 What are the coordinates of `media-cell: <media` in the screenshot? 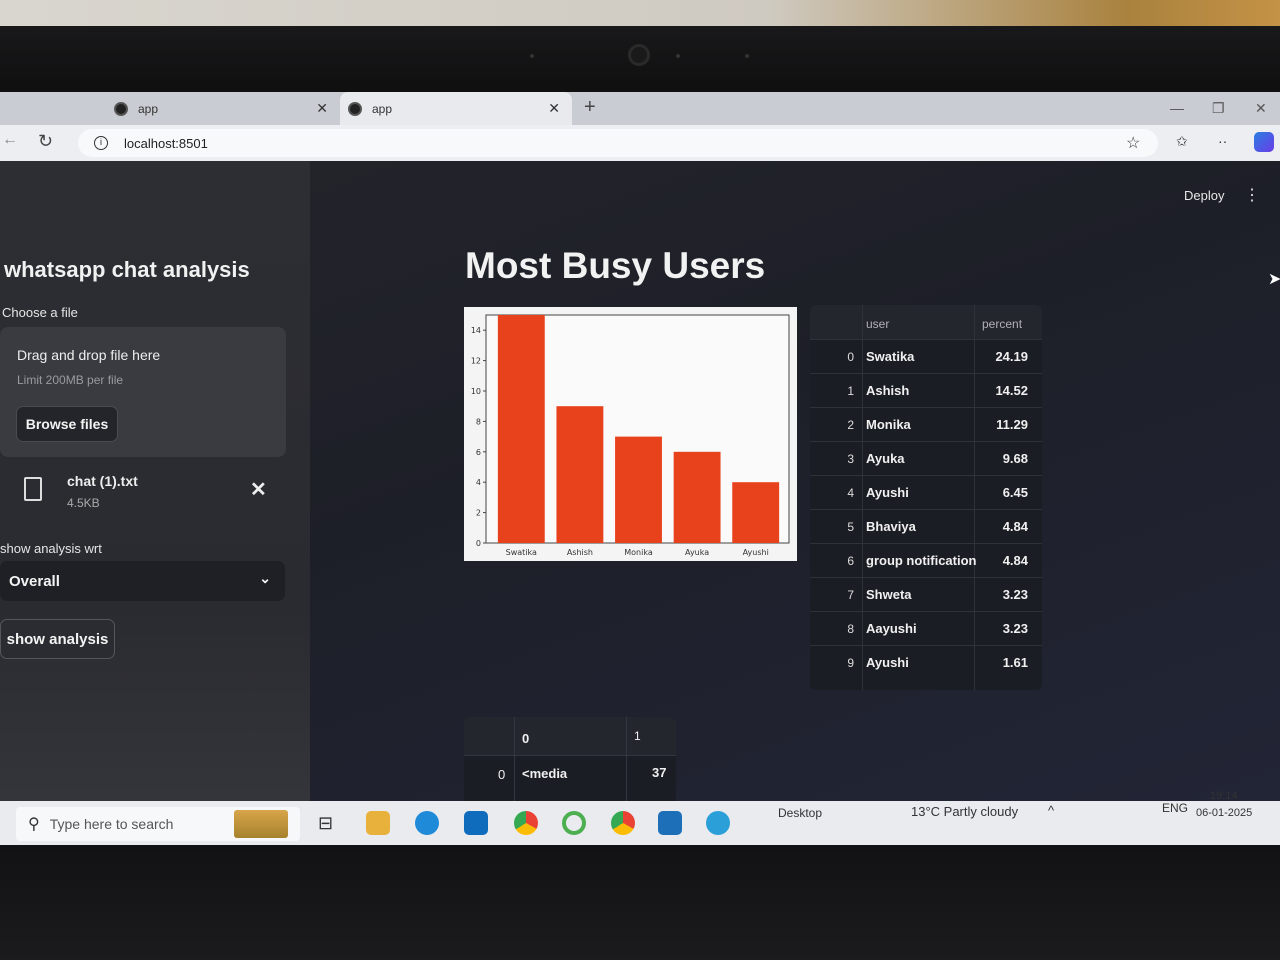 It's located at (545, 773).